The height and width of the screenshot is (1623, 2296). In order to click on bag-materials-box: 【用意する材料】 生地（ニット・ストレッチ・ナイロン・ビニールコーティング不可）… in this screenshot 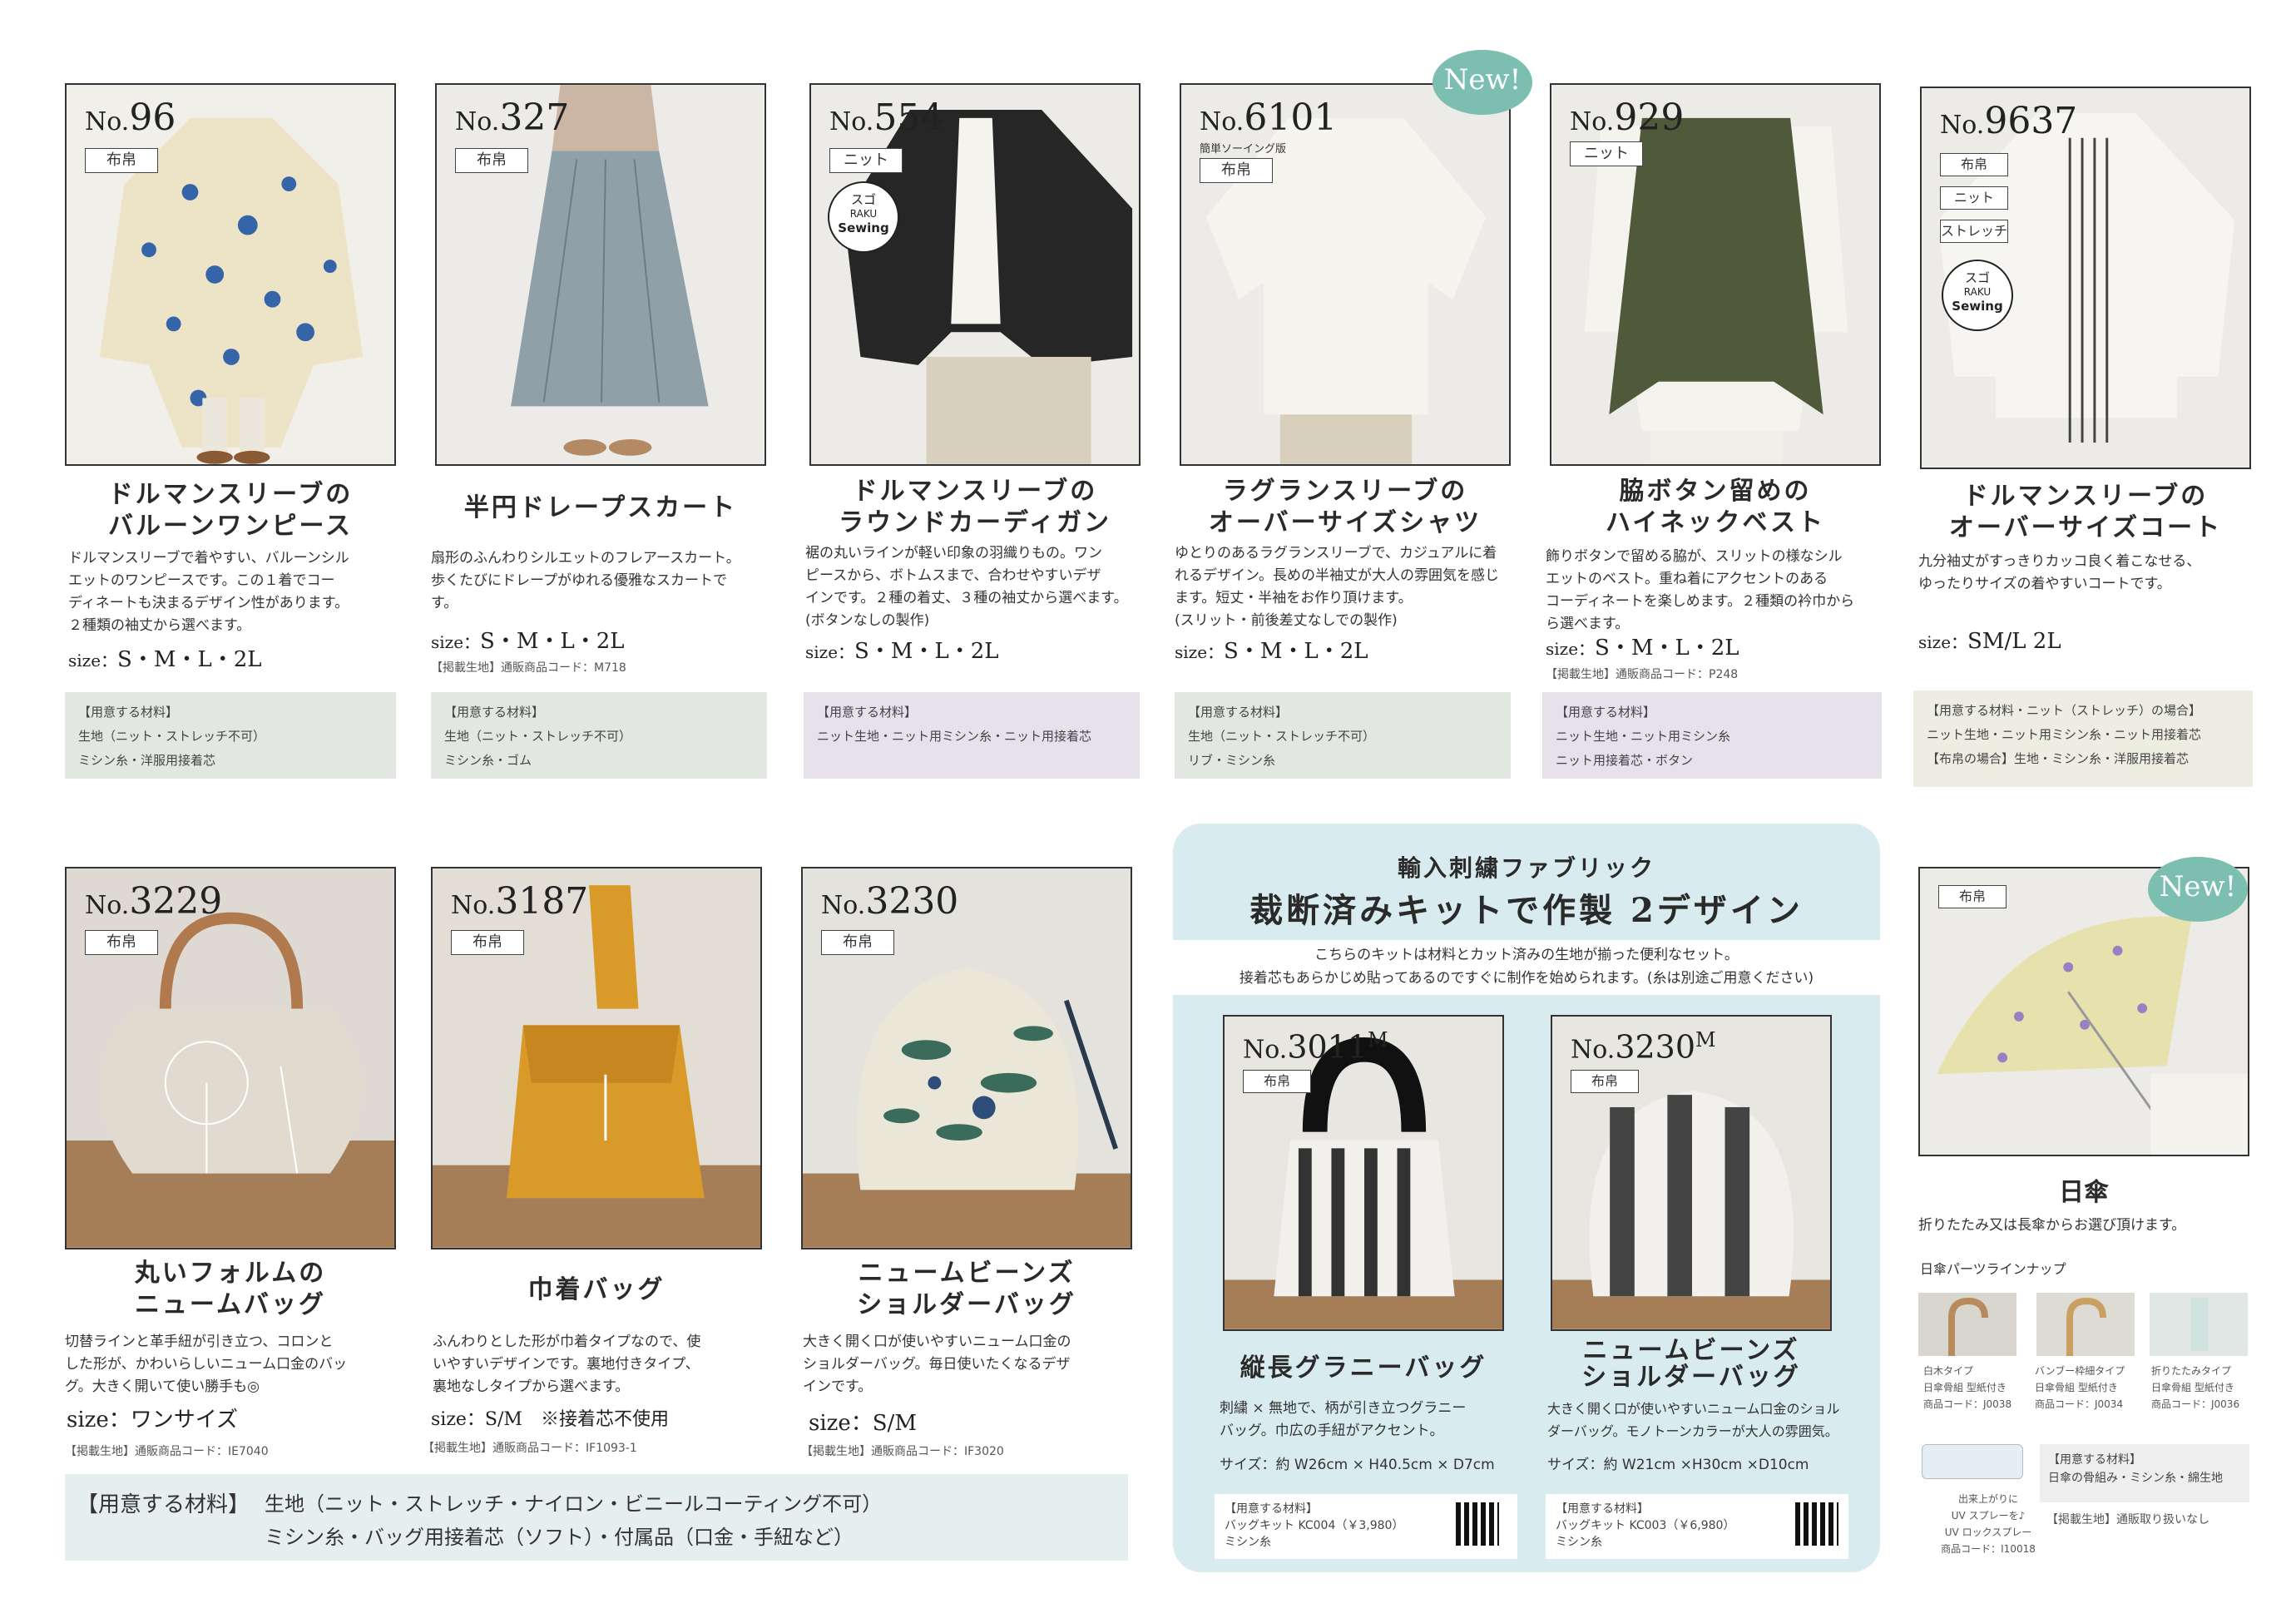, I will do `click(596, 1517)`.